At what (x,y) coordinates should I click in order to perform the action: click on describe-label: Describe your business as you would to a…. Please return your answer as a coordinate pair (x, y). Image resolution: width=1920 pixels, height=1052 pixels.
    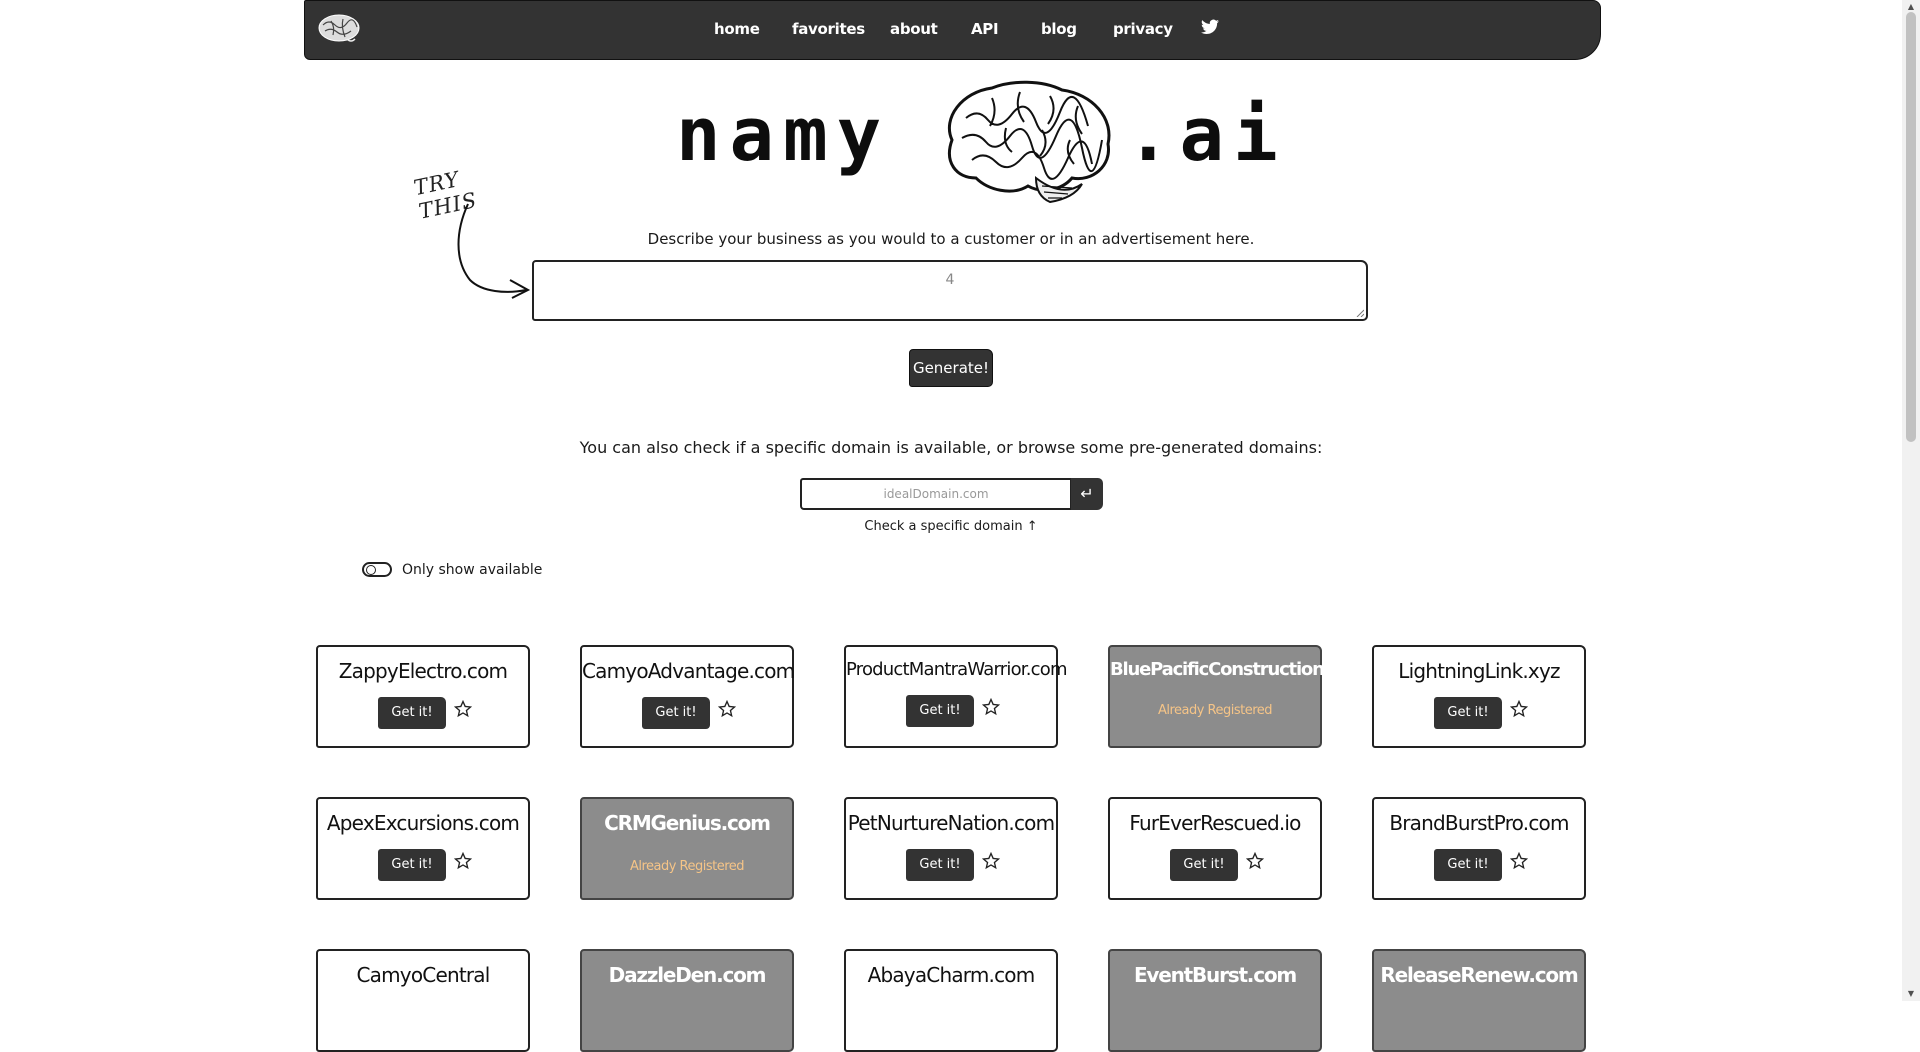
    Looking at the image, I should click on (951, 239).